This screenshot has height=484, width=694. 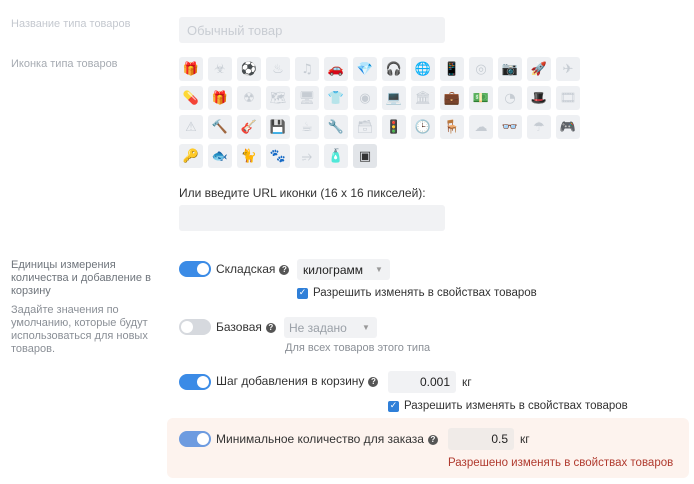 What do you see at coordinates (336, 98) in the screenshot?
I see `tshirt-icon: 👕` at bounding box center [336, 98].